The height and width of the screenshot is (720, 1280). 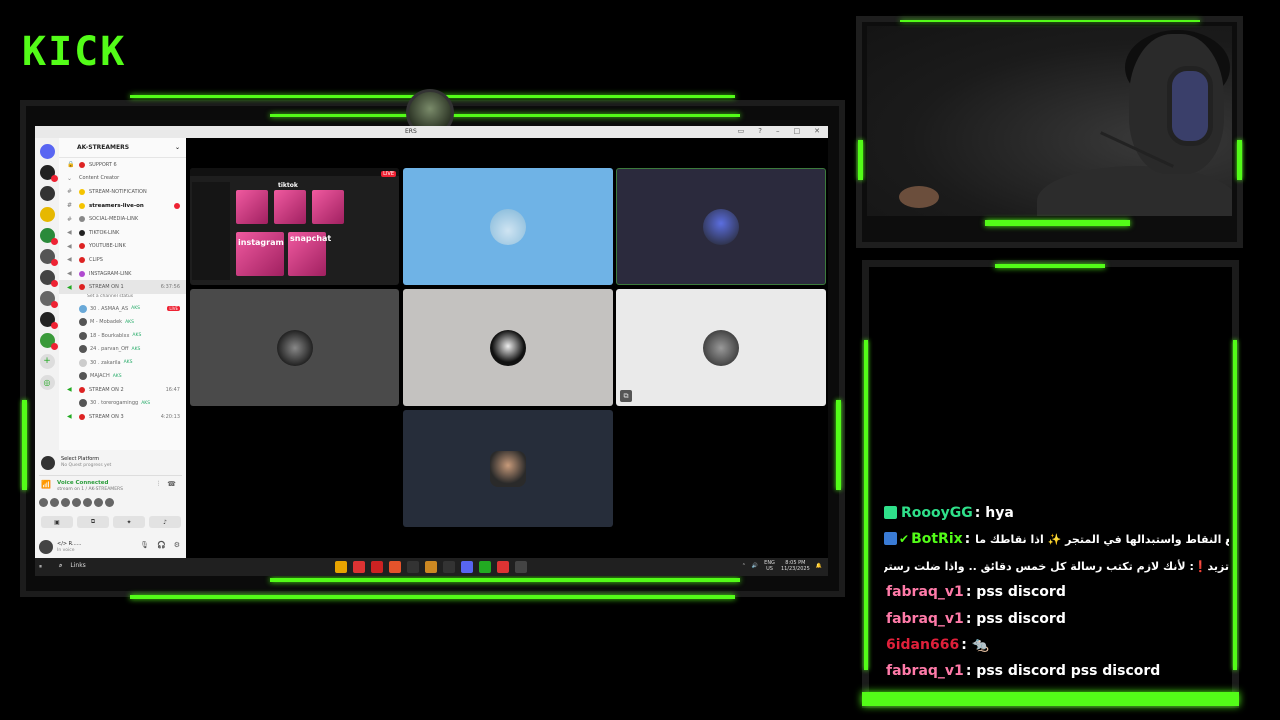 I want to click on voice-user: 30 . zakarila AKS, so click(x=122, y=363).